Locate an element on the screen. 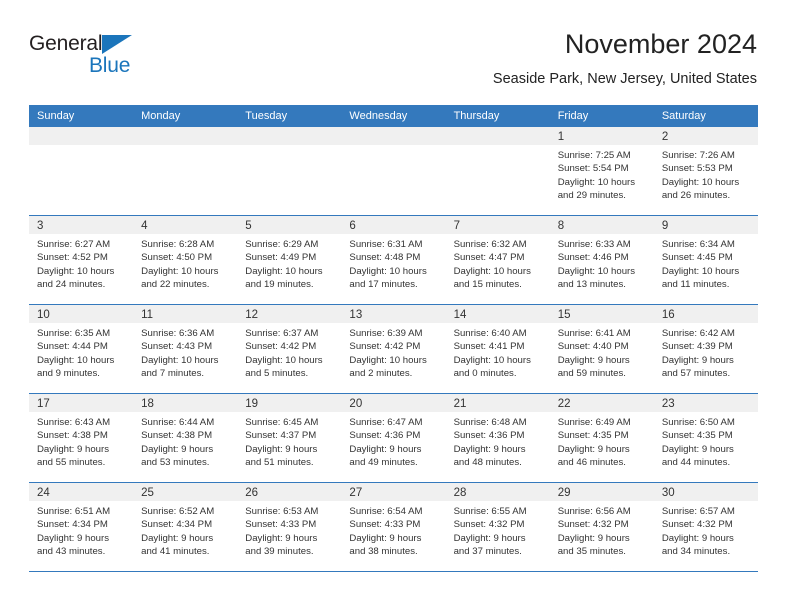 This screenshot has width=792, height=612. daylight-text: Daylight: 9 hours and 39 minutes. is located at coordinates (281, 545).